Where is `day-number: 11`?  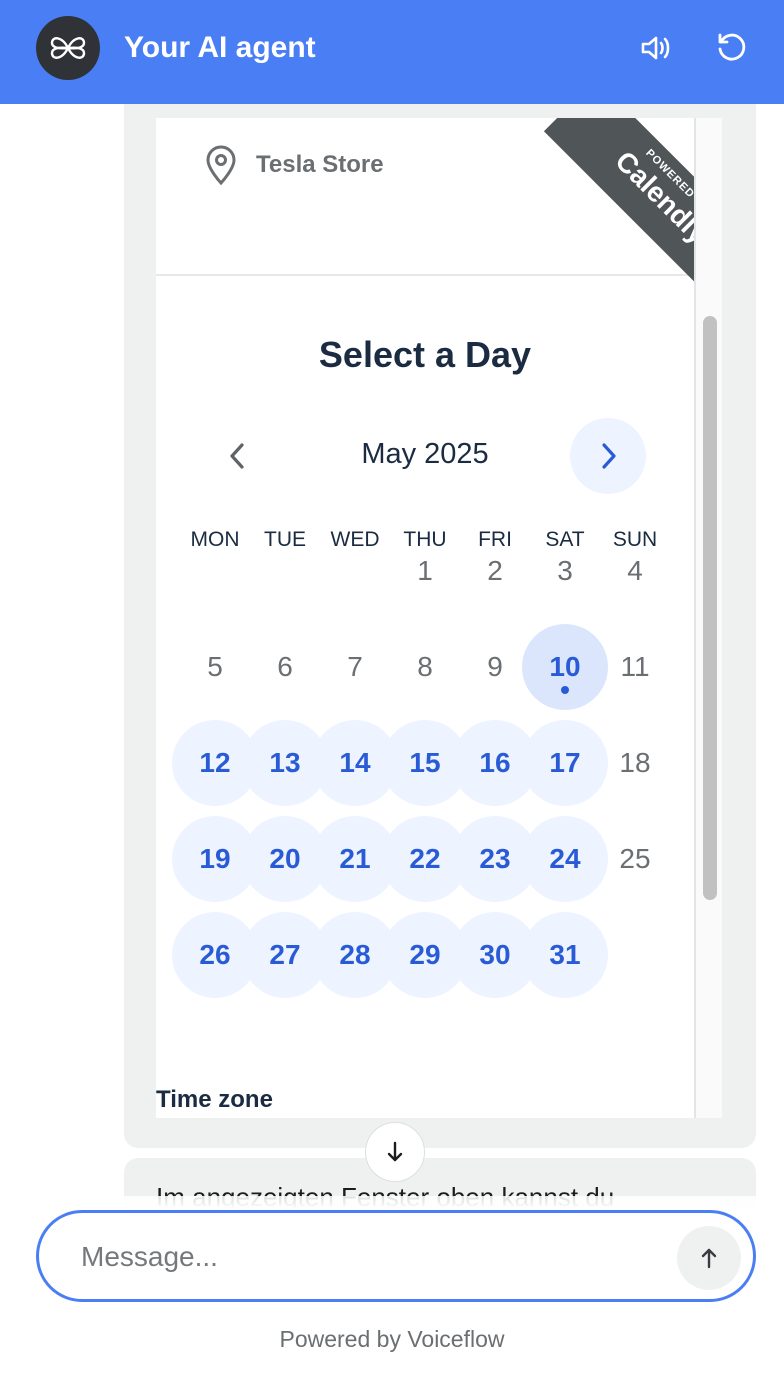
day-number: 11 is located at coordinates (635, 666).